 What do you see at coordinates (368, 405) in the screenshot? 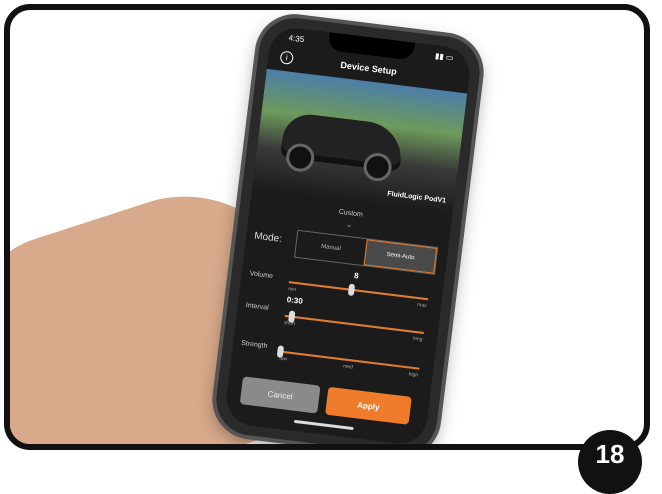
I see `apply-button: Apply` at bounding box center [368, 405].